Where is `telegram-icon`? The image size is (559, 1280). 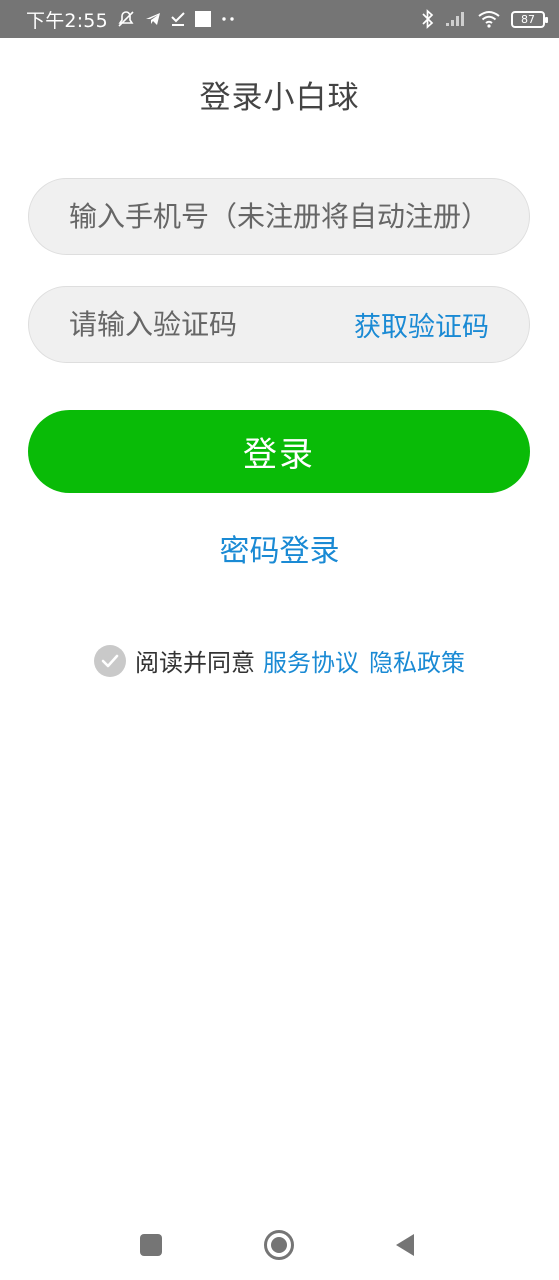 telegram-icon is located at coordinates (153, 19).